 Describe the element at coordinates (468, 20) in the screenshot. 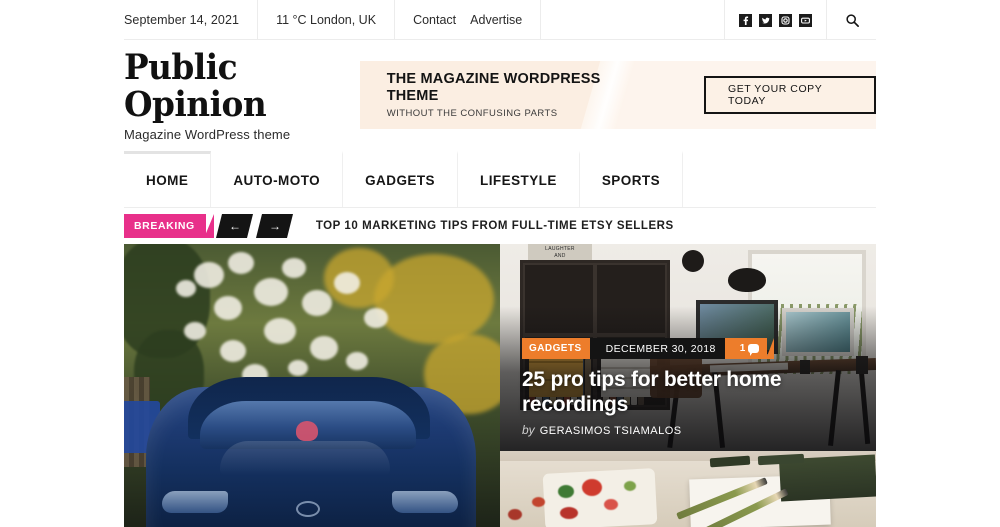

I see `top-bar-links: Contact Advertise` at that location.